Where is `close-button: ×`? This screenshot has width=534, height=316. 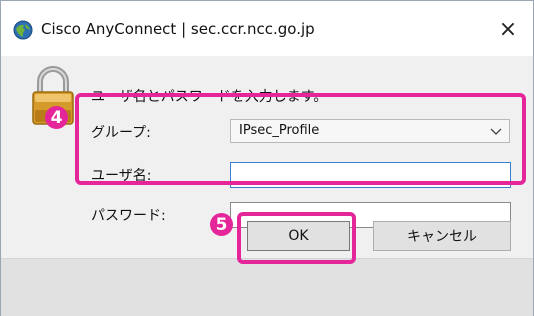 close-button: × is located at coordinates (508, 29).